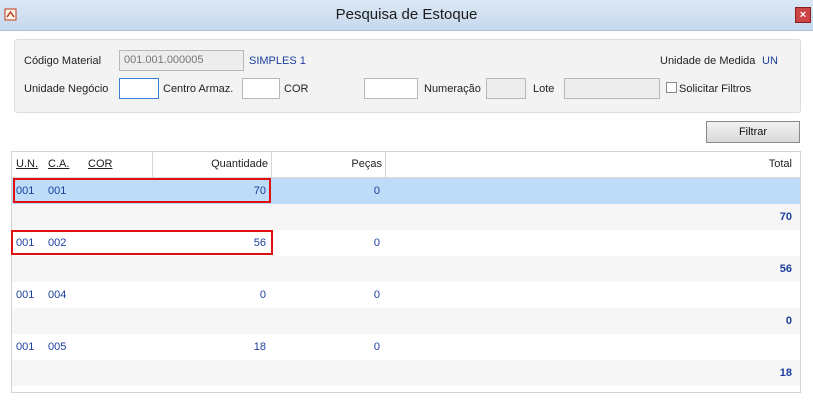 The height and width of the screenshot is (404, 813). Describe the element at coordinates (391, 88) in the screenshot. I see `cor-field` at that location.